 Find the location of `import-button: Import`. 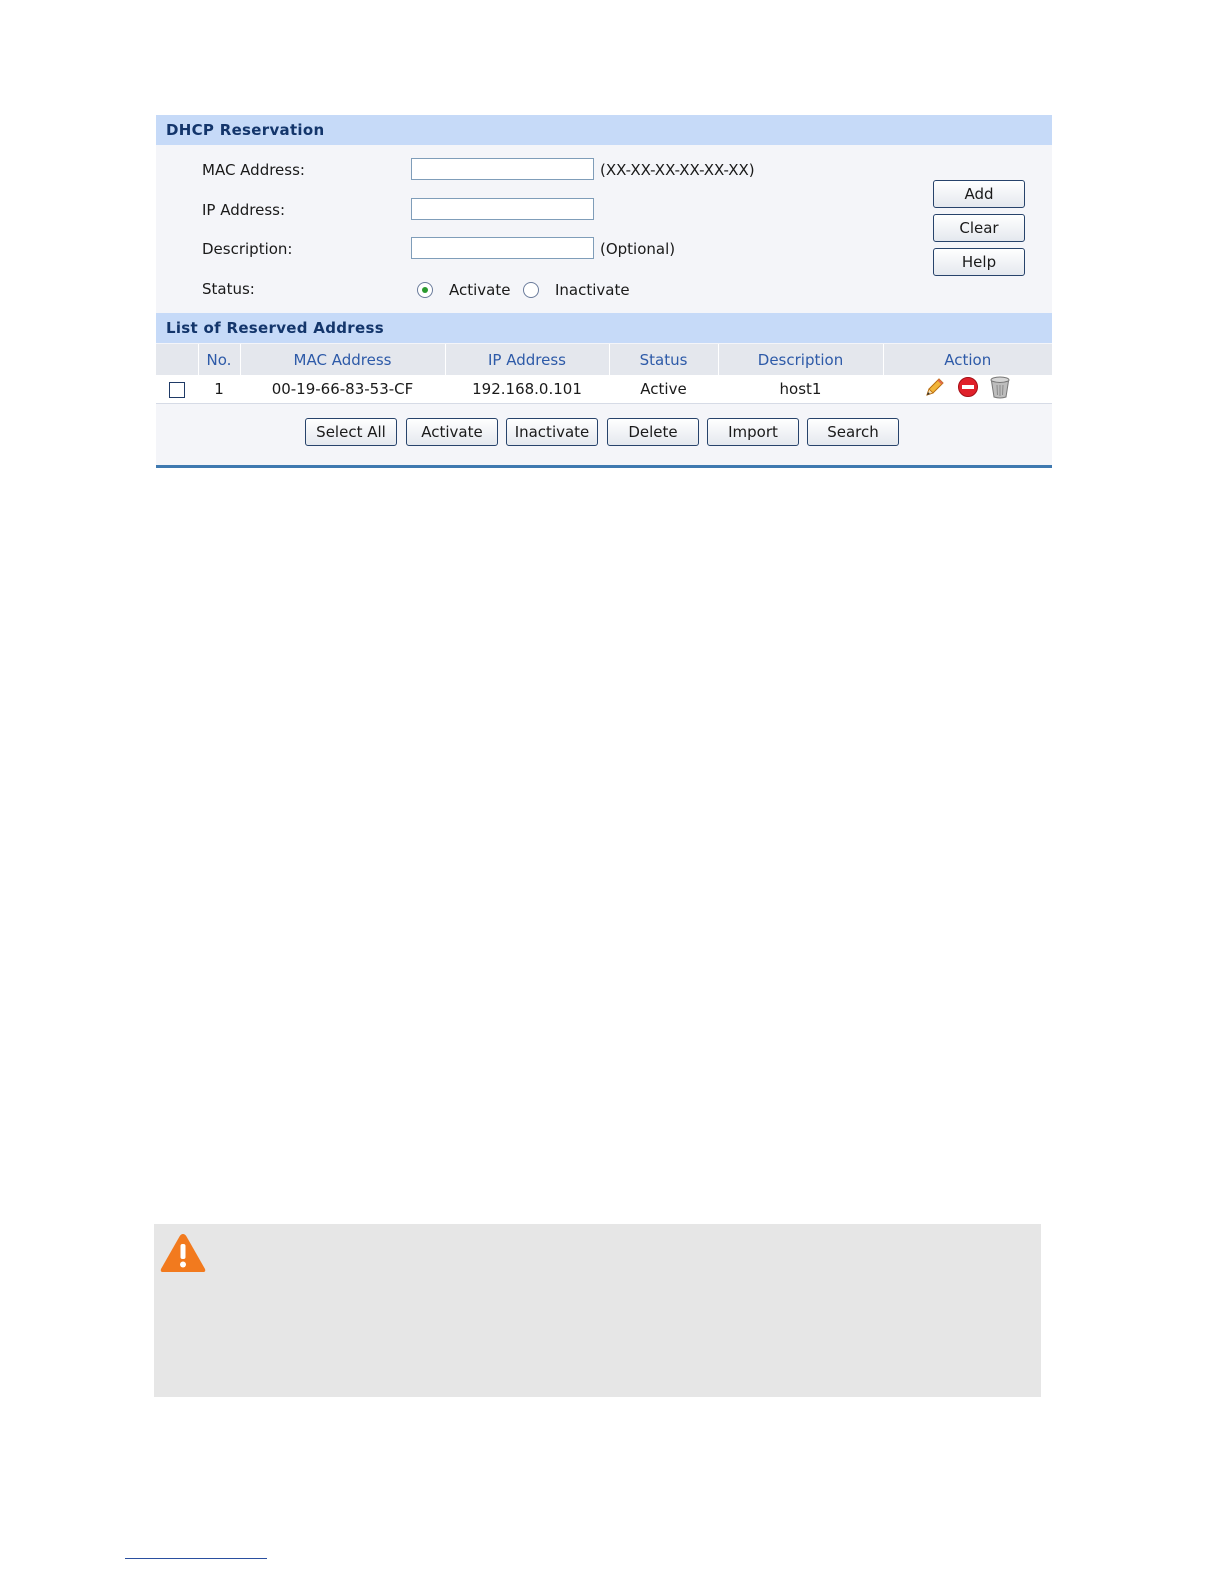

import-button: Import is located at coordinates (753, 432).